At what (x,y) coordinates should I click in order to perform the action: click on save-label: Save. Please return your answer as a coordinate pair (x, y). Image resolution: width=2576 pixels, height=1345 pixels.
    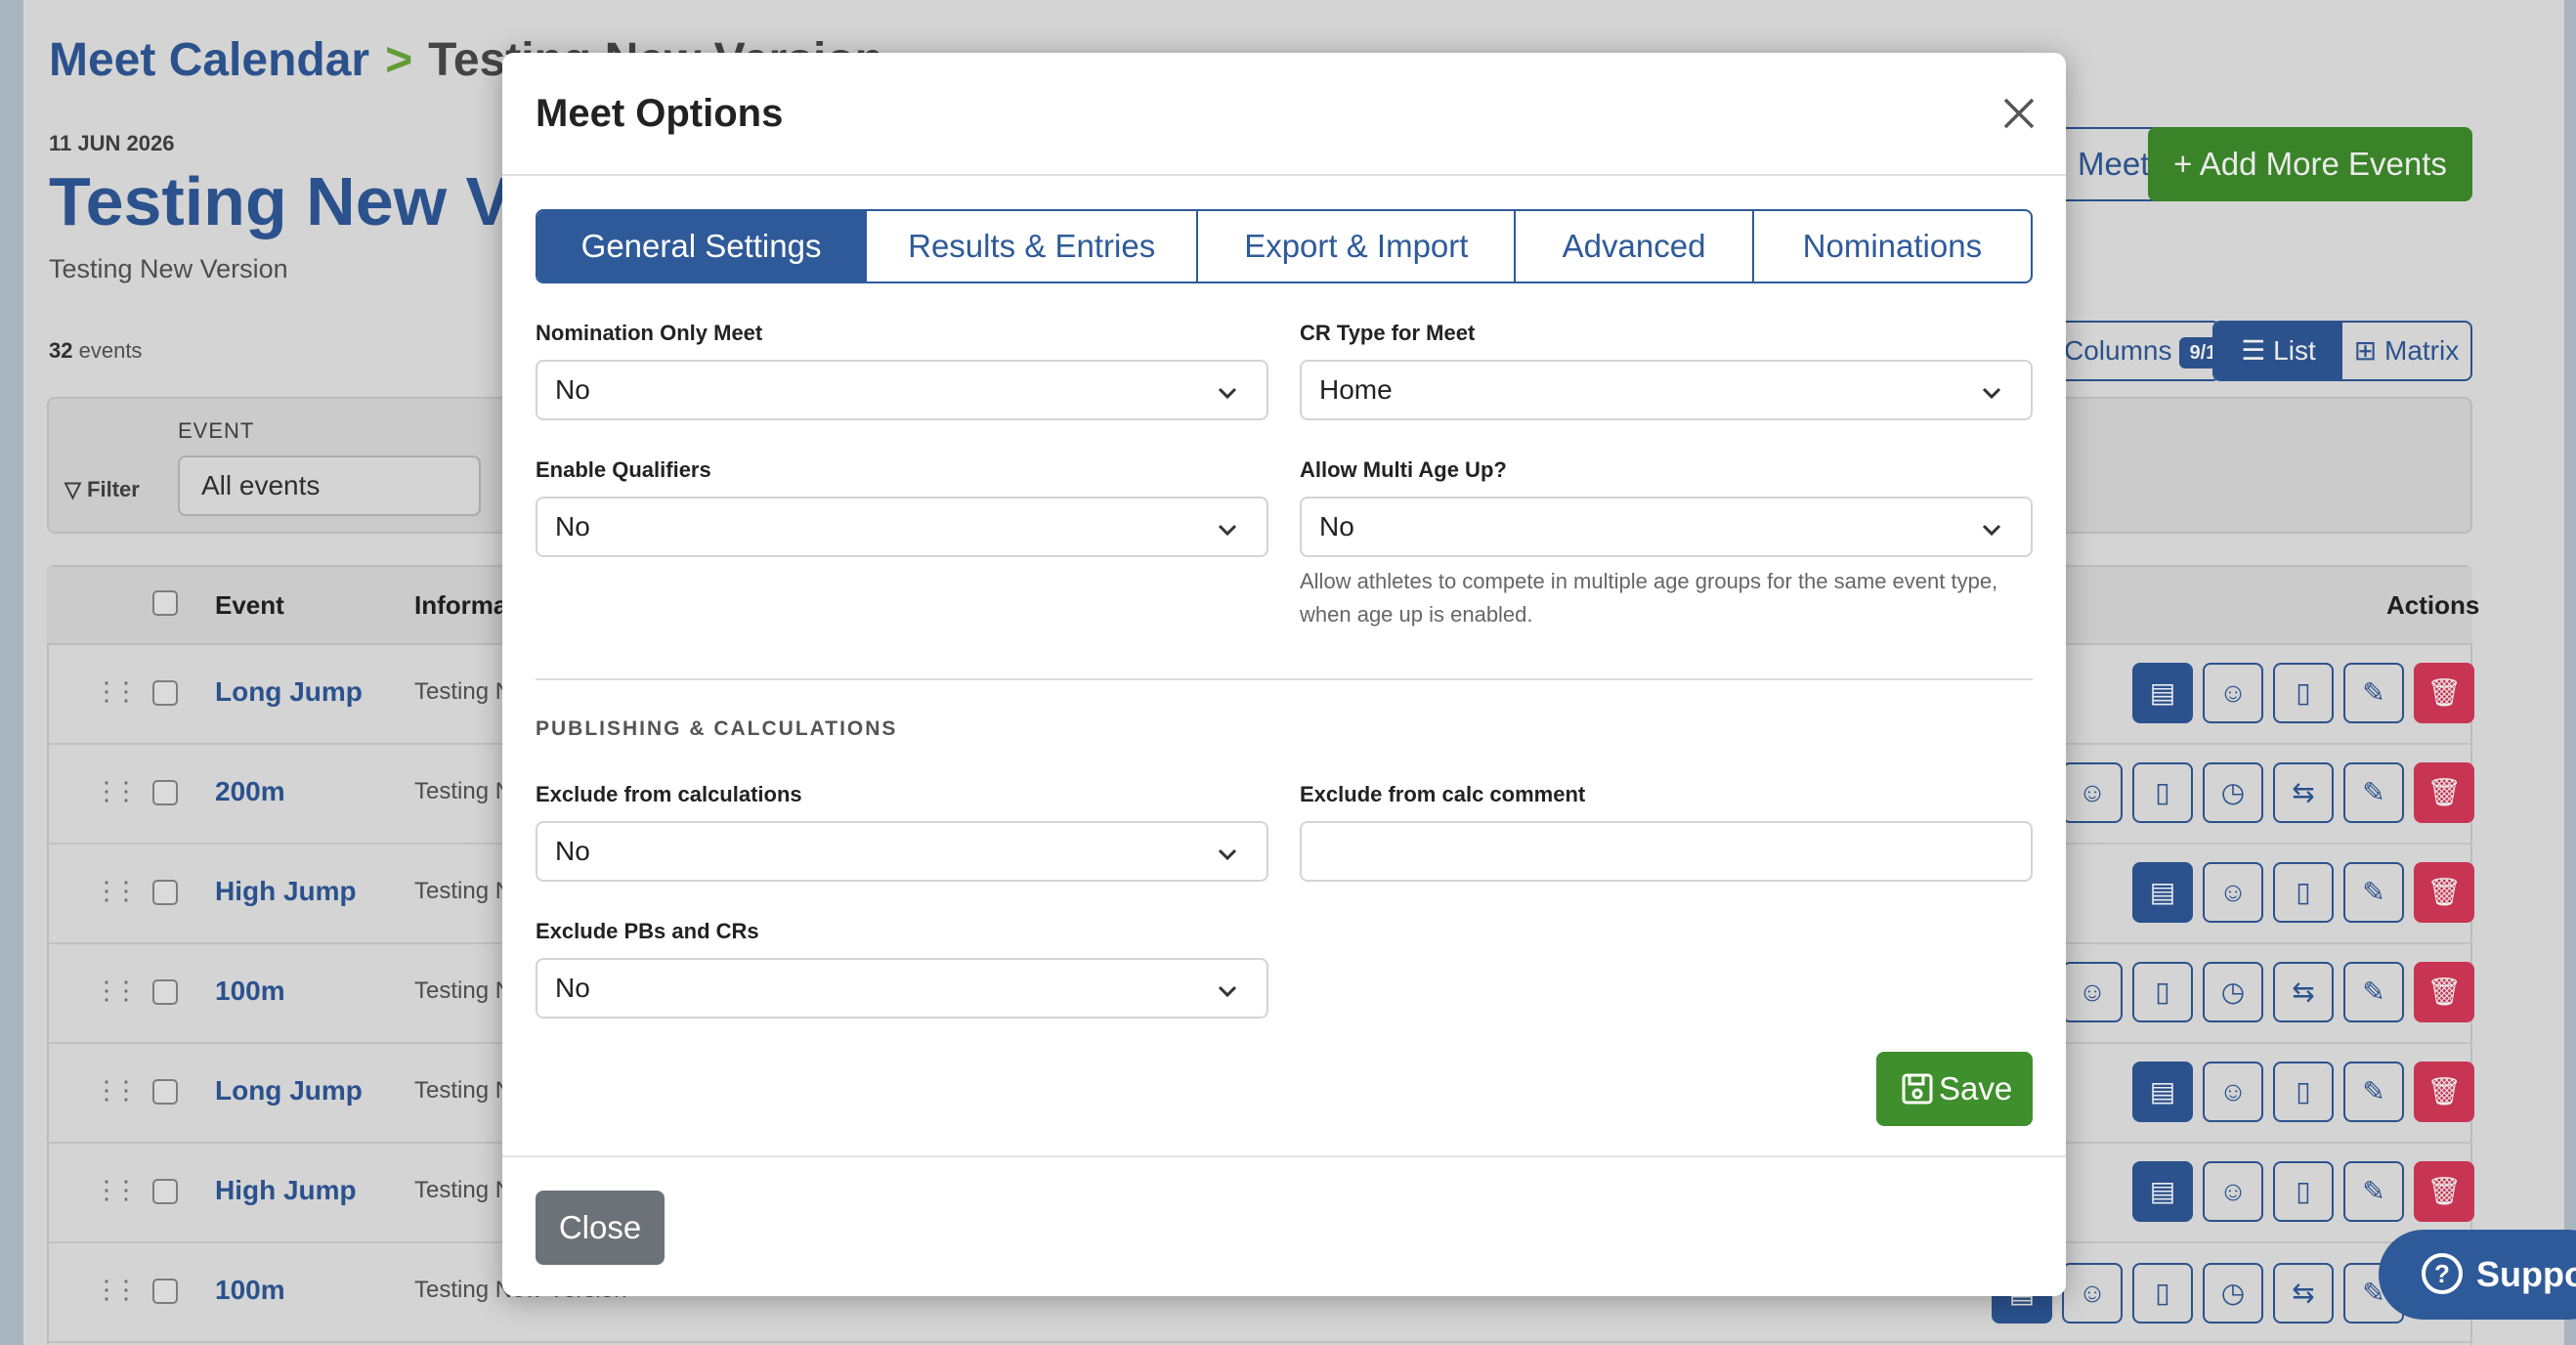
    Looking at the image, I should click on (1976, 1088).